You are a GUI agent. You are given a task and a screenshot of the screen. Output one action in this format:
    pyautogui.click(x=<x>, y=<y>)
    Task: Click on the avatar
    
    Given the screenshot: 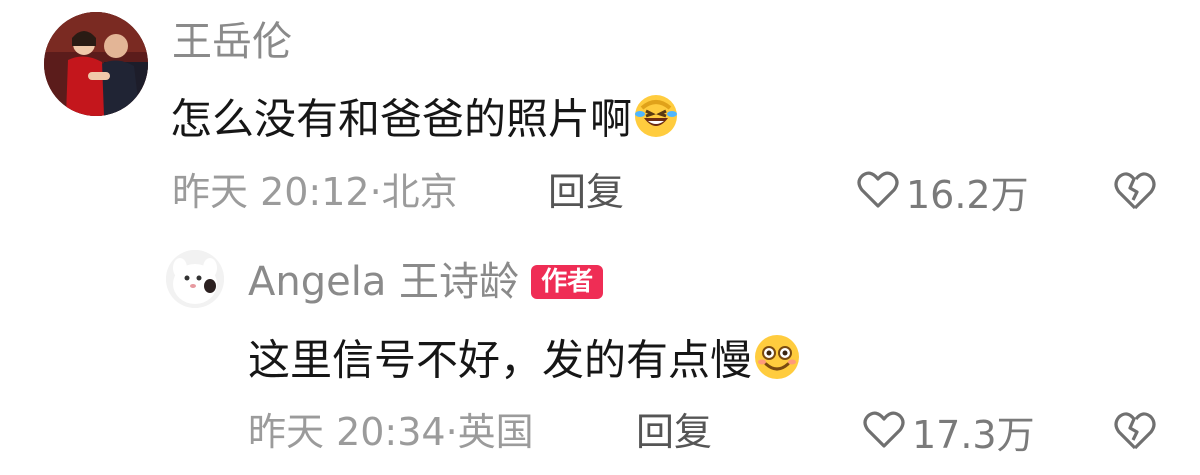 What is the action you would take?
    pyautogui.click(x=96, y=64)
    